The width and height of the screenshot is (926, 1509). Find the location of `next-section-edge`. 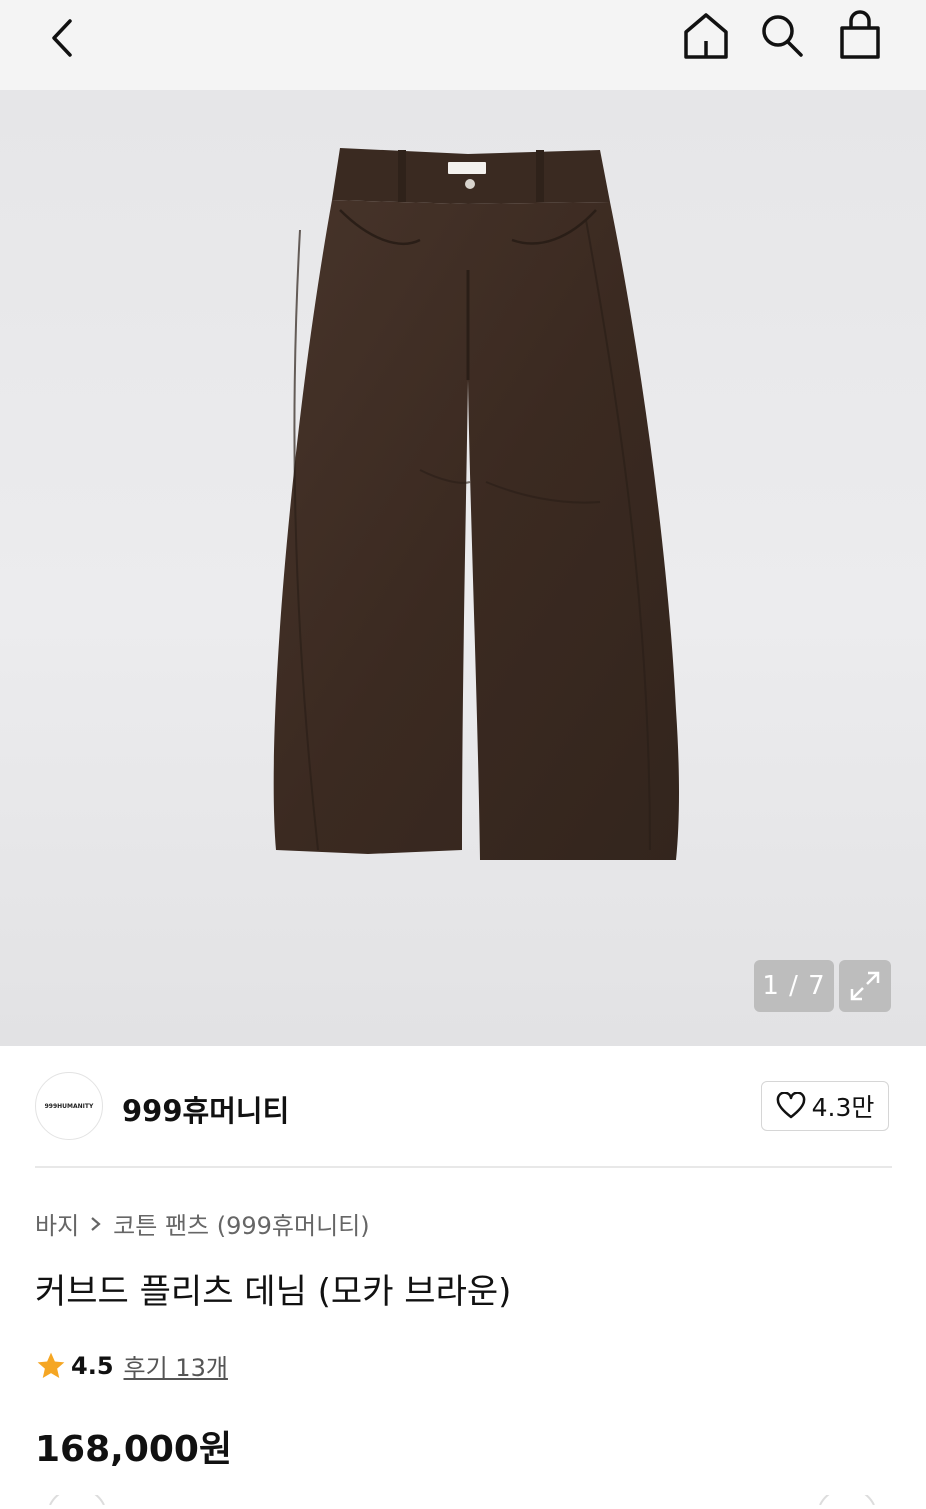

next-section-edge is located at coordinates (463, 1496).